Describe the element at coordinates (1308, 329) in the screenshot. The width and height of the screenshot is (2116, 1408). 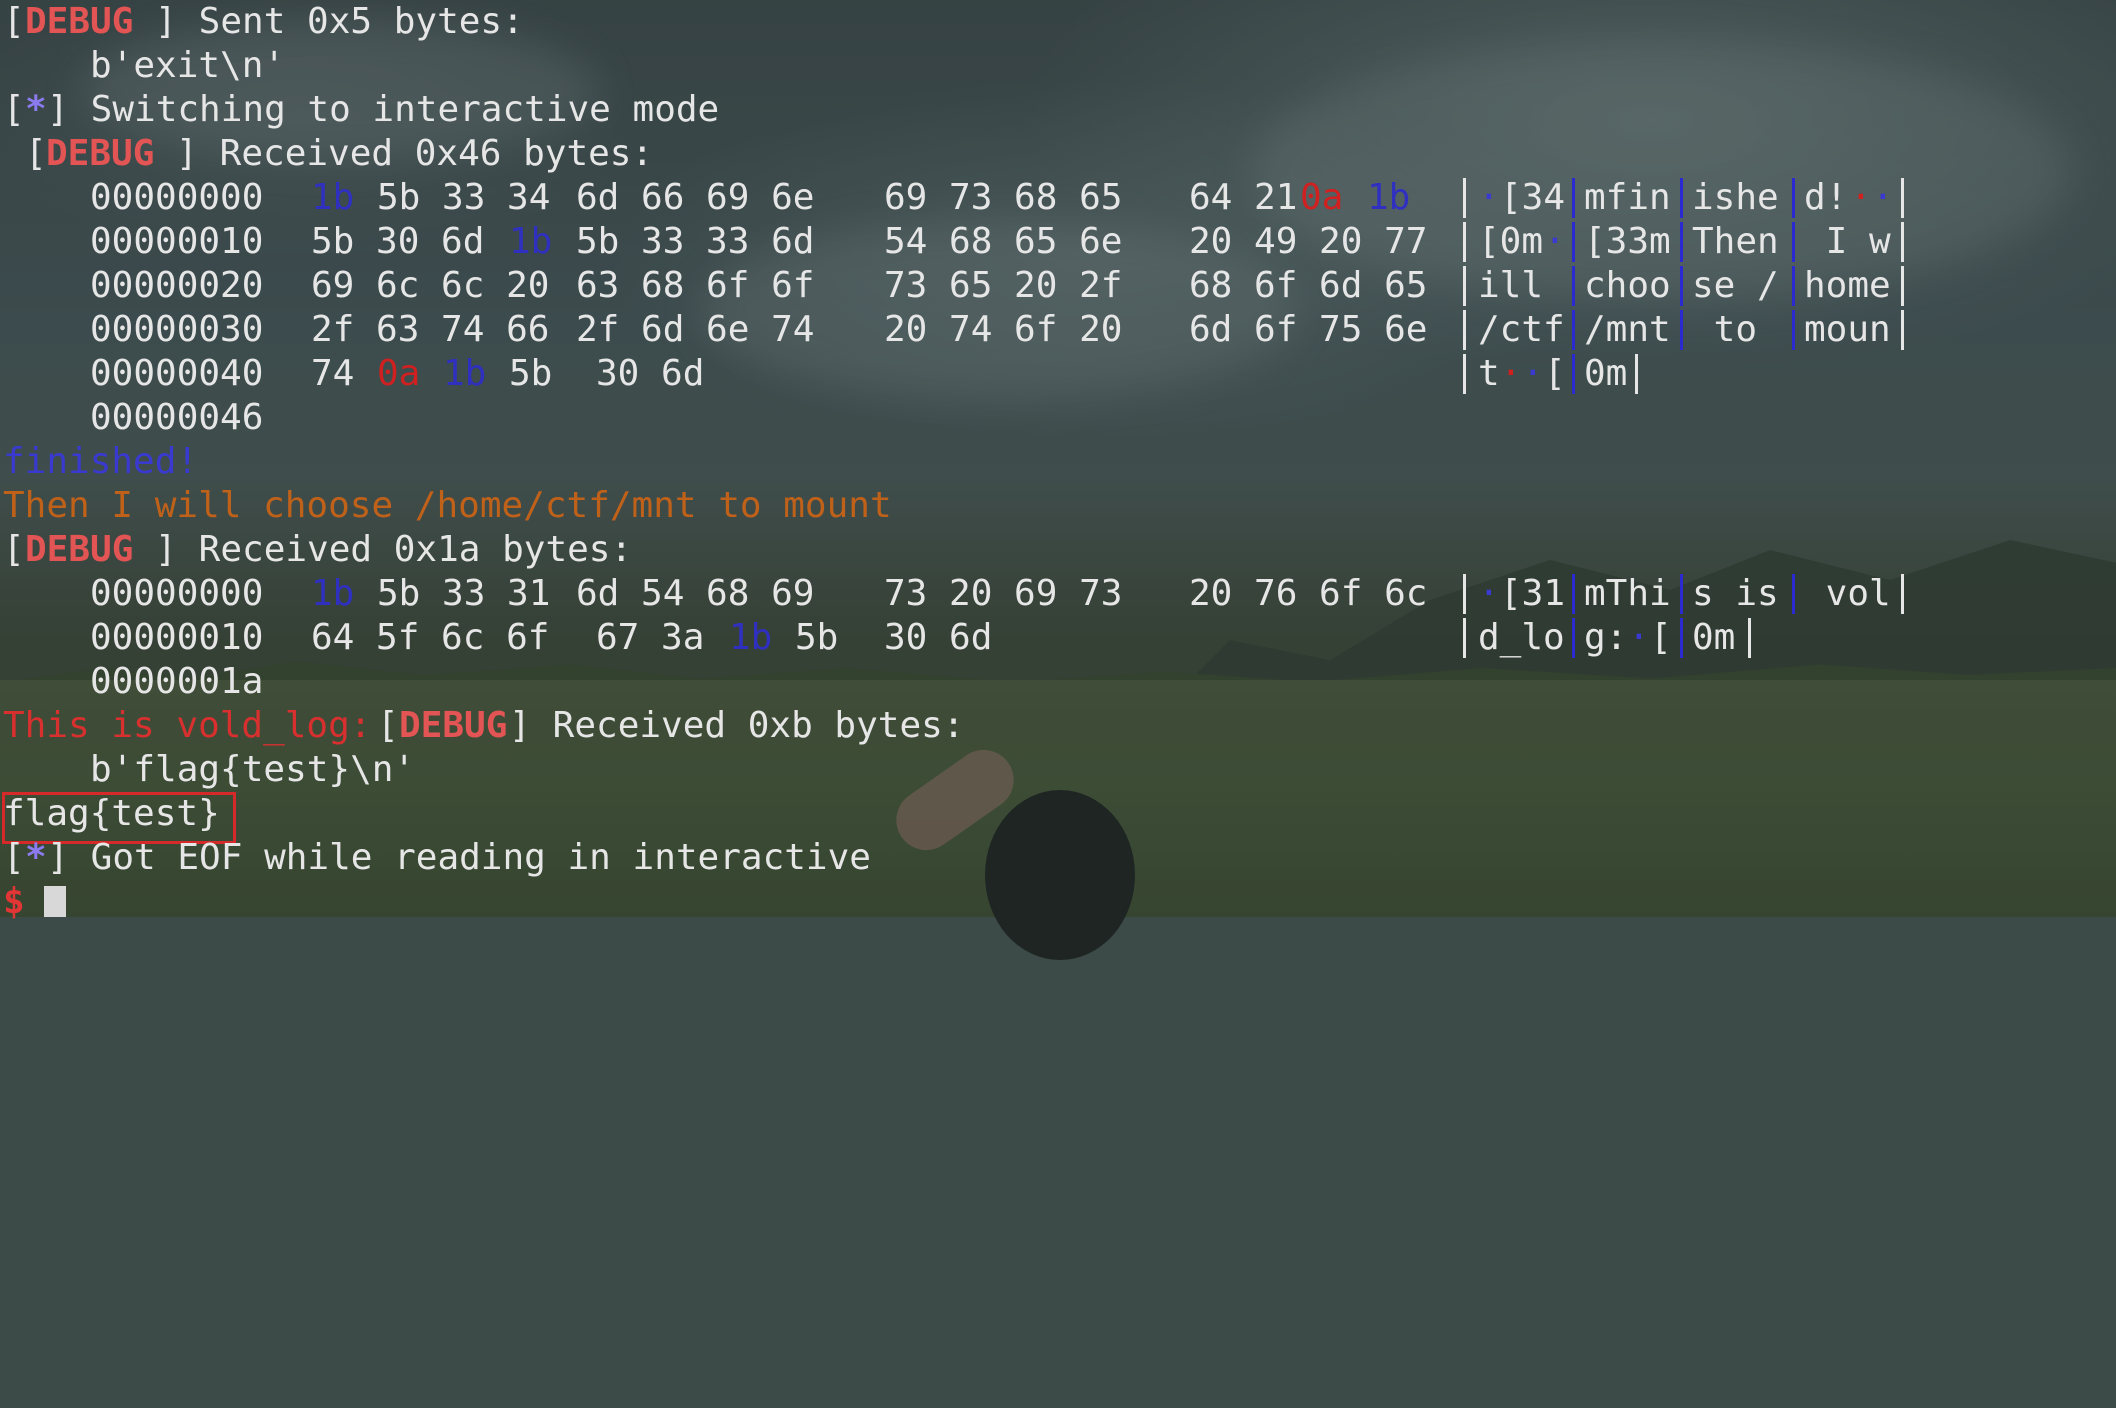
I see `hex-bytes: 6d 6f 75 6e` at that location.